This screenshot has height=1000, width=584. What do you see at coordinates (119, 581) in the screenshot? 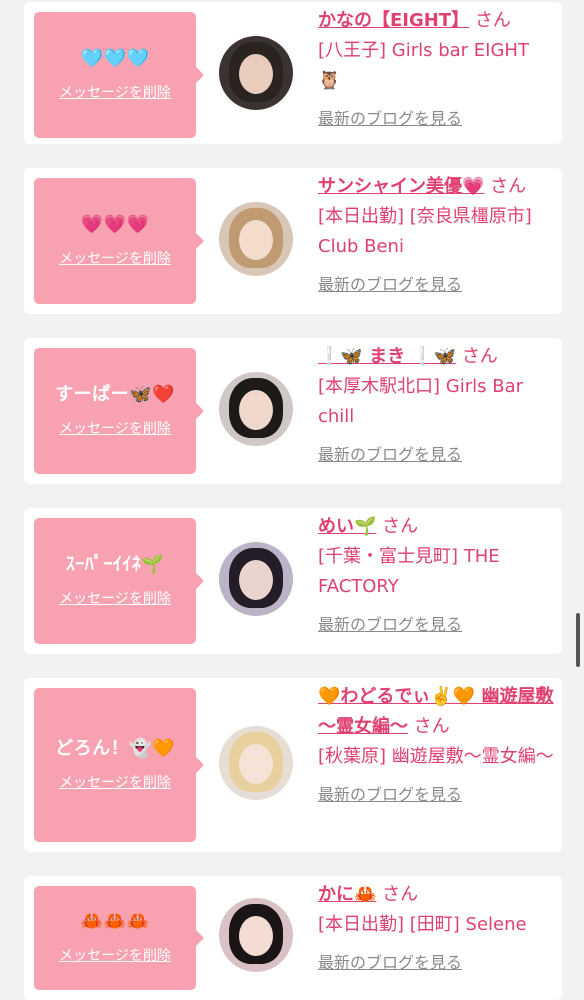
I see `message-box: ｽｰﾊﾟｰｲｲﾈ🌱 メッセージを削除` at bounding box center [119, 581].